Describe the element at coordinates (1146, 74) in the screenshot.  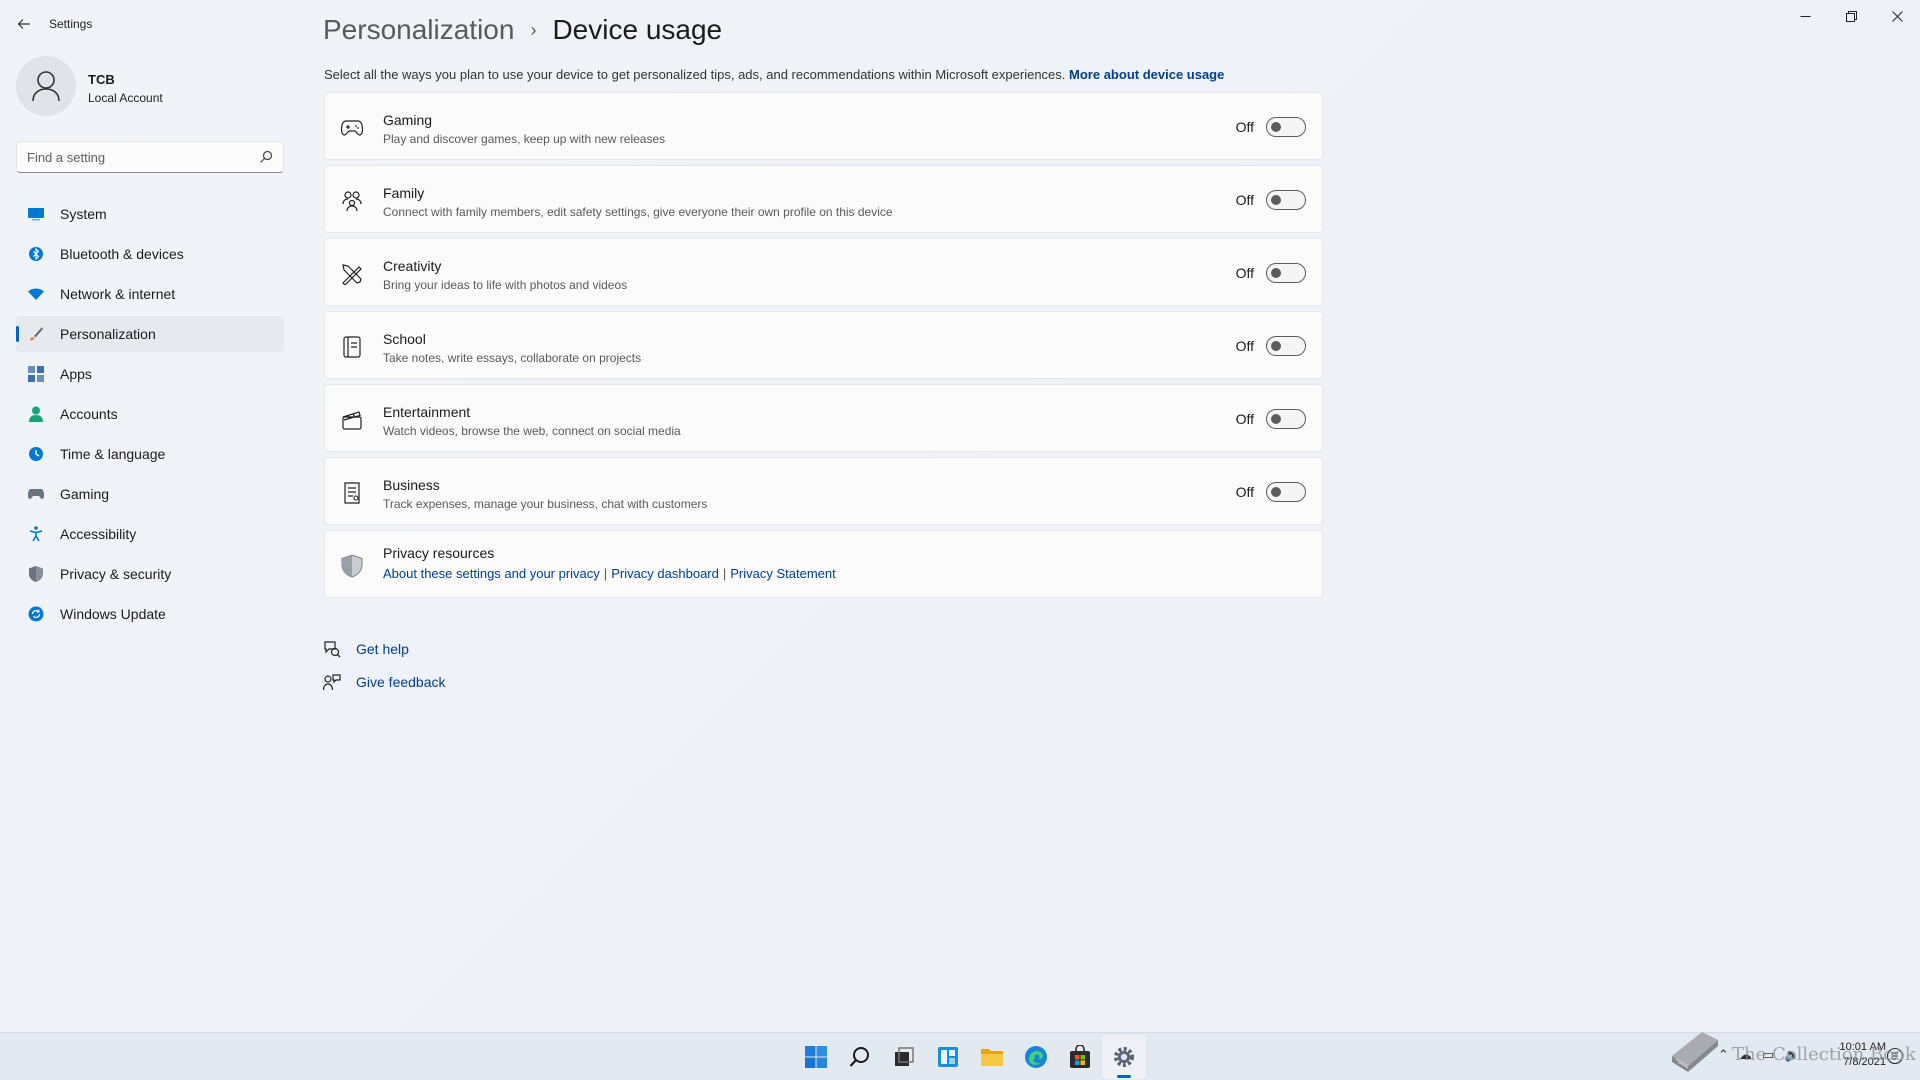
I see `more-about-device-usage-link: More about device usage` at that location.